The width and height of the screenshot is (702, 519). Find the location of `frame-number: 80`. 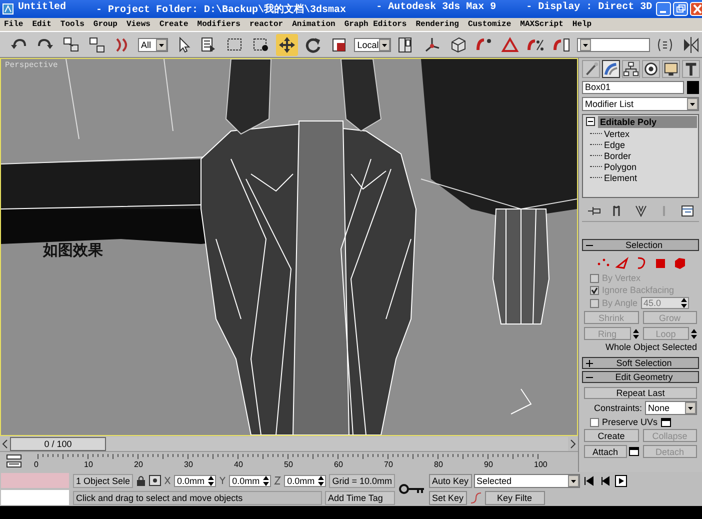

frame-number: 80 is located at coordinates (439, 464).